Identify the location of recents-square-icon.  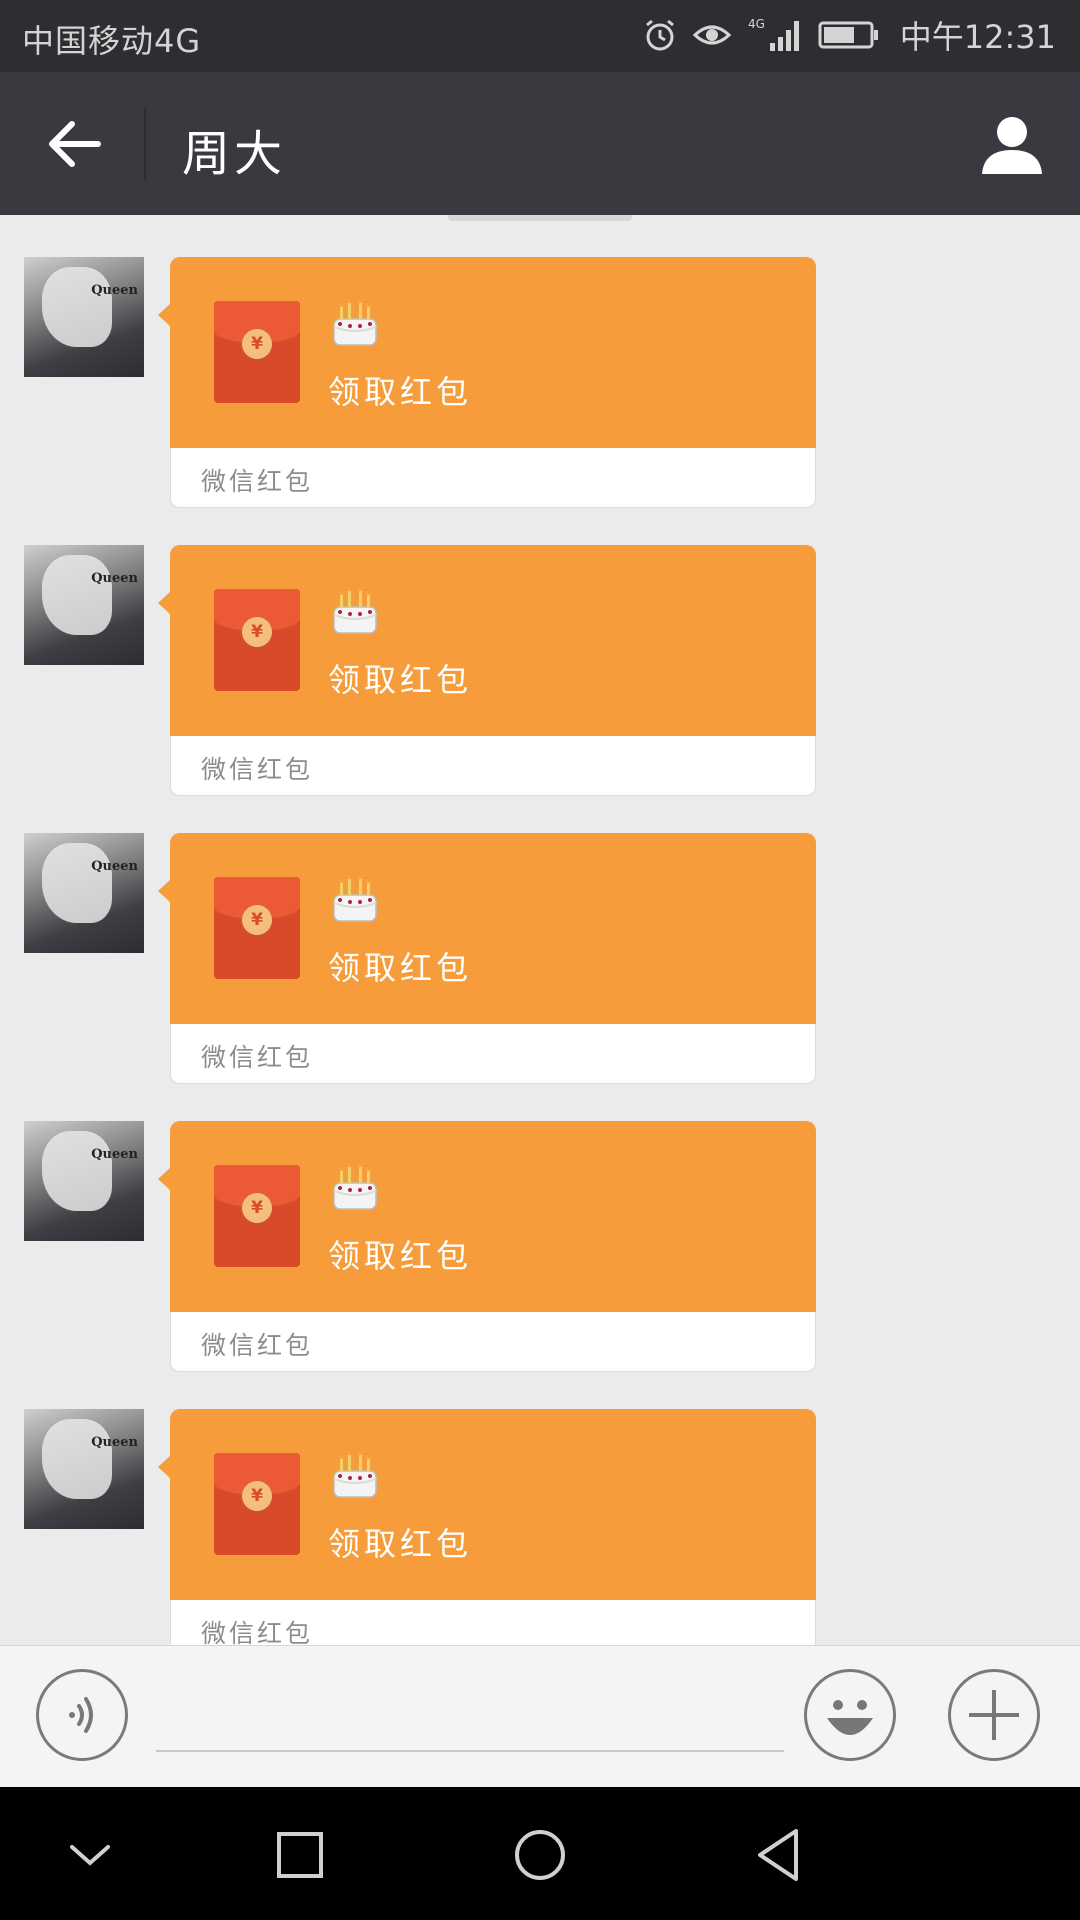
(300, 1855).